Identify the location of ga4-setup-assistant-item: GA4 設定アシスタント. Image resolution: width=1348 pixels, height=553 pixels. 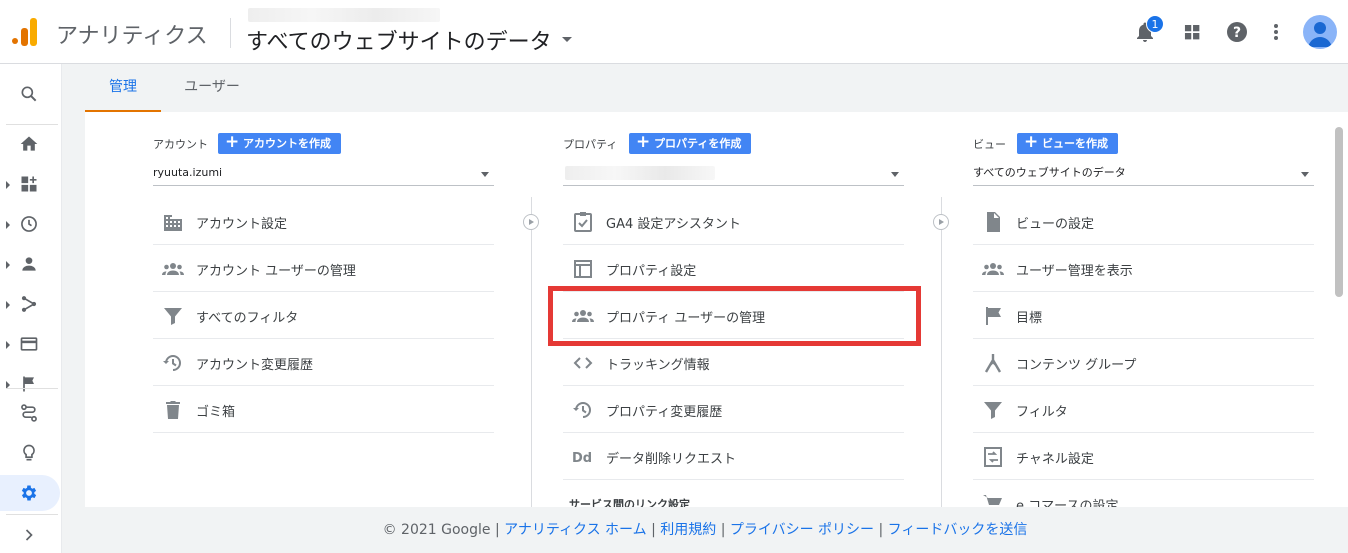
(733, 221).